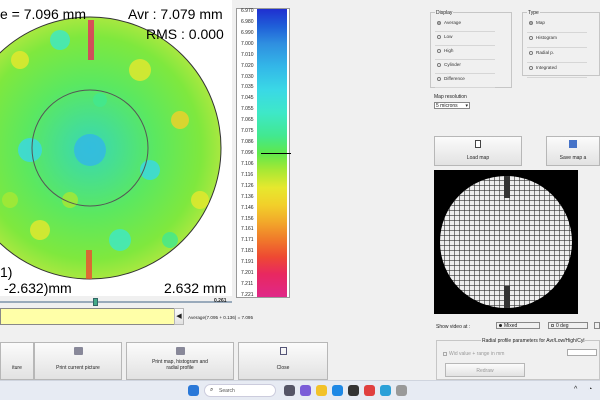 This screenshot has height=400, width=600. Describe the element at coordinates (247, 109) in the screenshot. I see `scale-label: 7.055` at that location.